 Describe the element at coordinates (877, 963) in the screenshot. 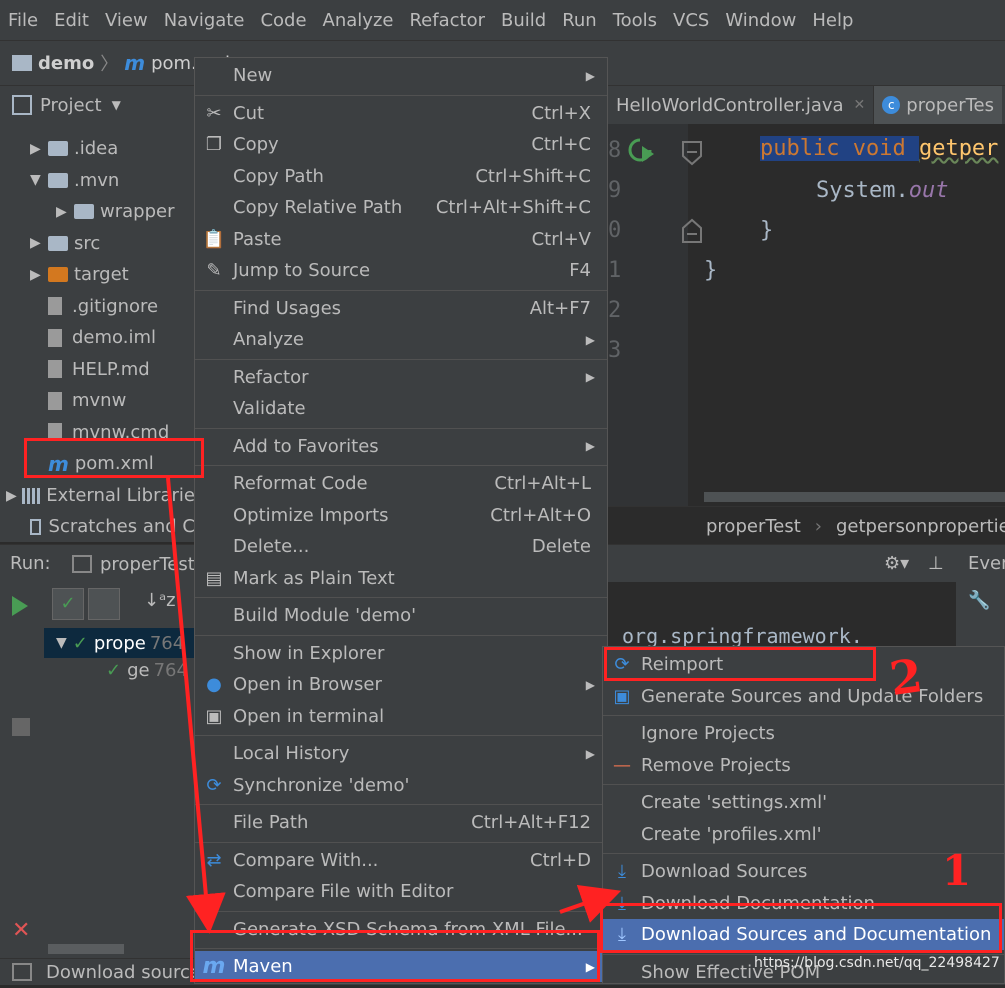

I see `watermark: https://blog.csdn.net/qq_22498427` at that location.